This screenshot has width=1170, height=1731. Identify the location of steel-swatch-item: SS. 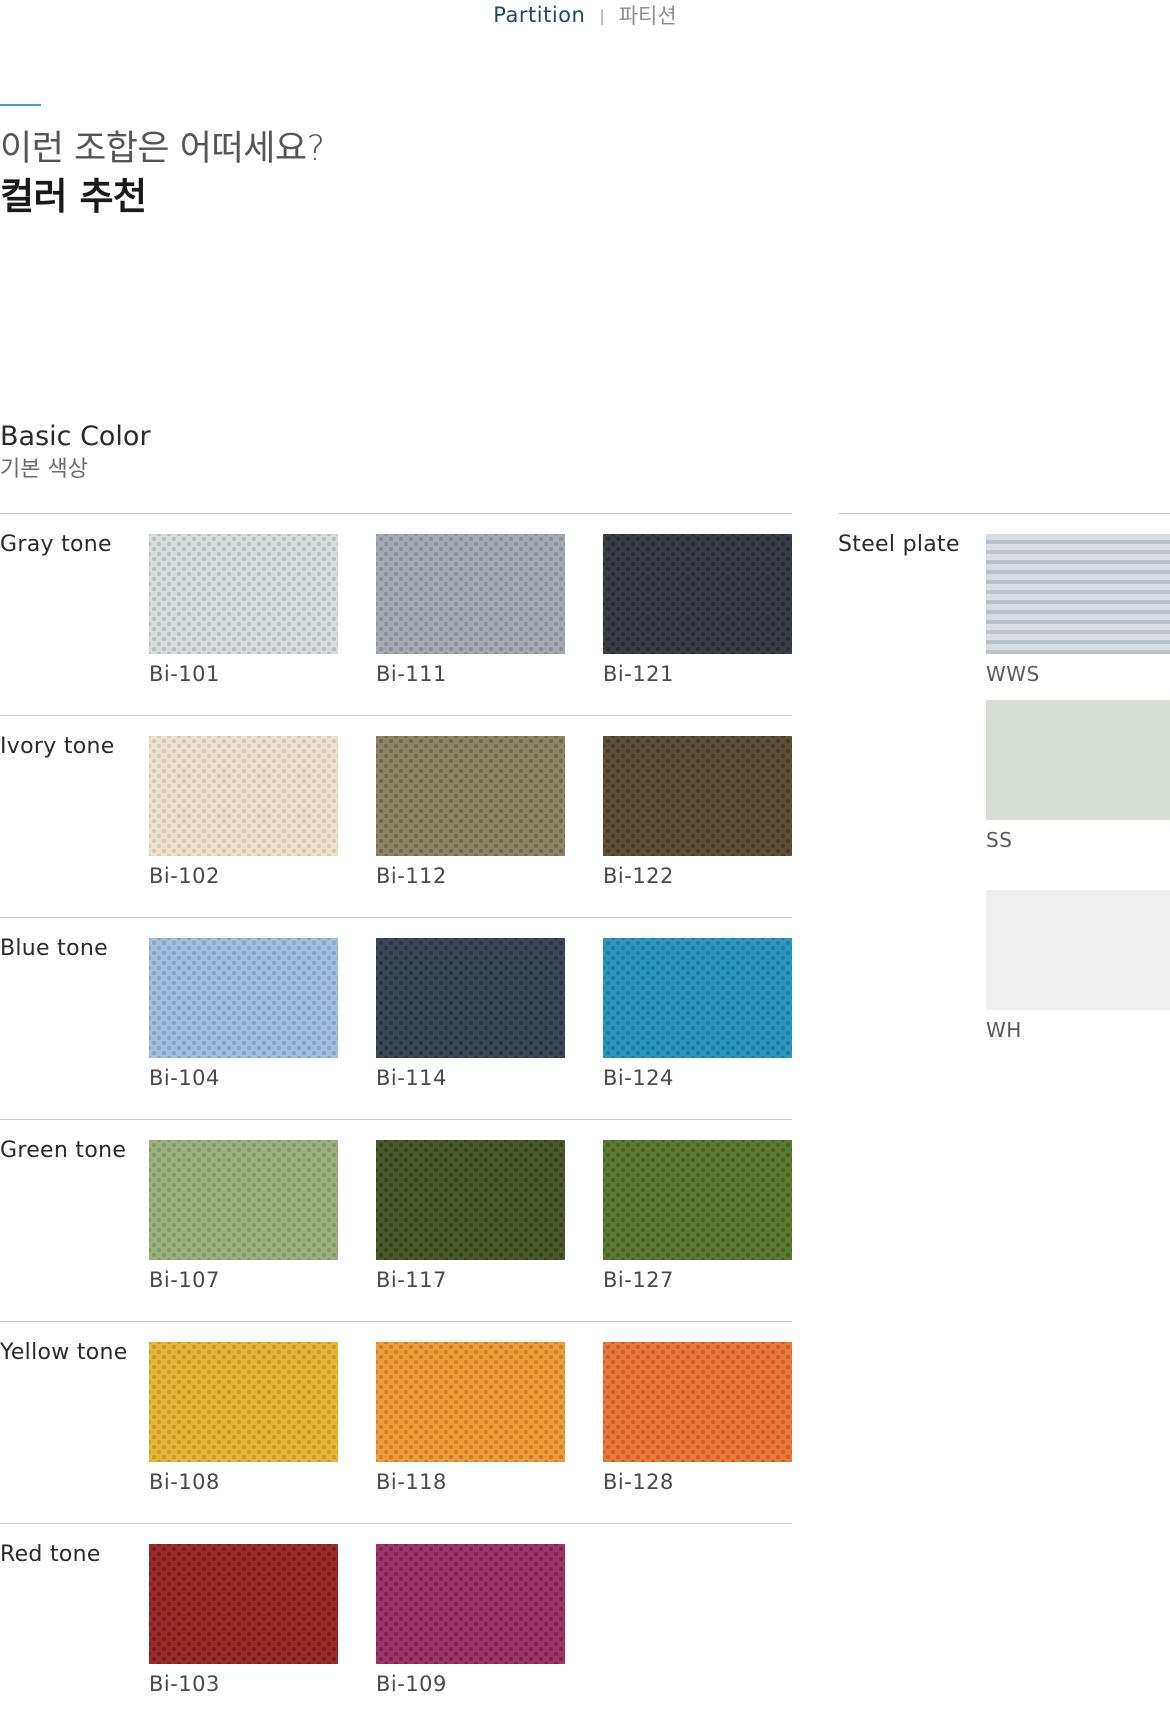
(1078, 776).